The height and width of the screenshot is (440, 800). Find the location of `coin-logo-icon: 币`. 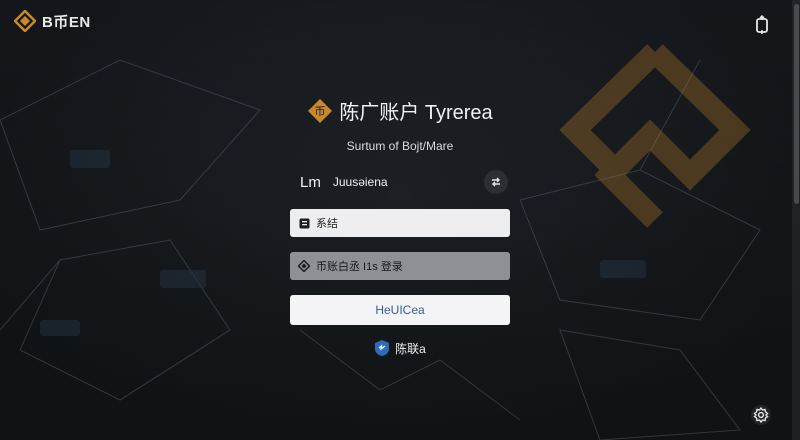

coin-logo-icon: 币 is located at coordinates (320, 110).